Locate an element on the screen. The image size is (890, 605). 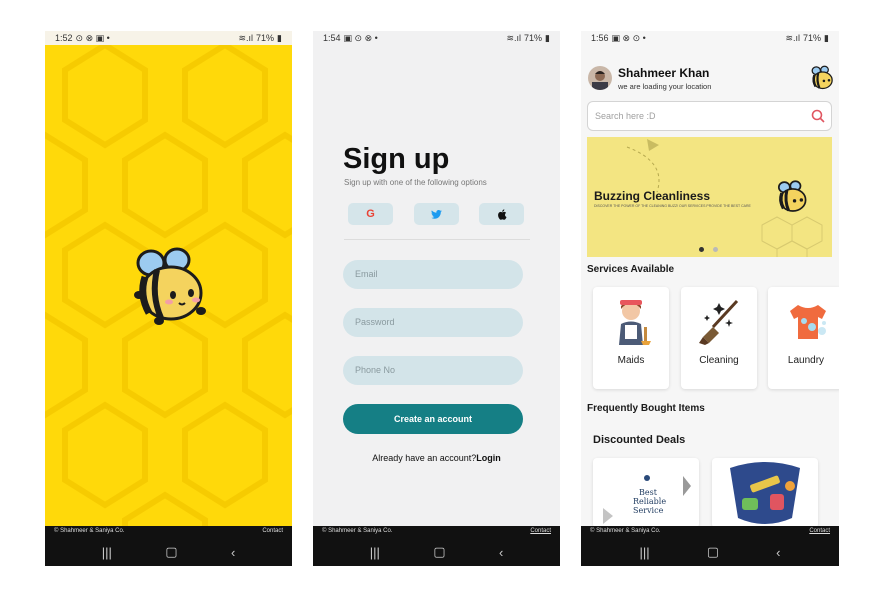
search-placeholder: Search here :D is located at coordinates (625, 116).